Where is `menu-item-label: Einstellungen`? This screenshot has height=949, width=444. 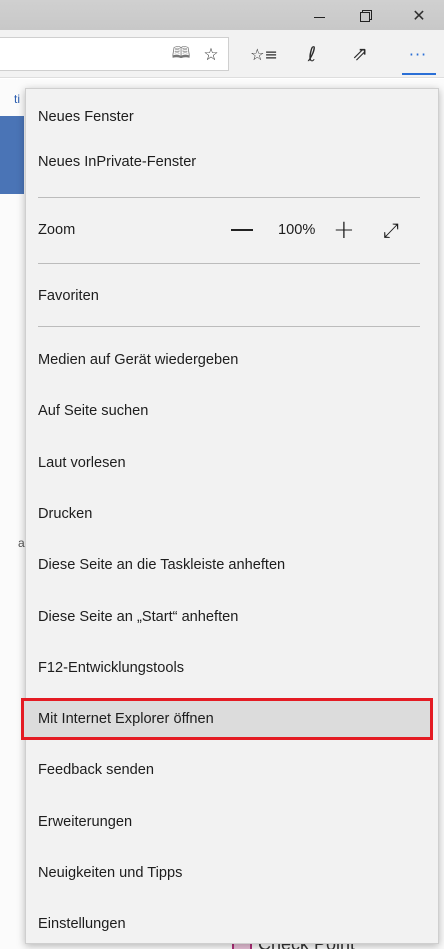
menu-item-label: Einstellungen is located at coordinates (82, 924).